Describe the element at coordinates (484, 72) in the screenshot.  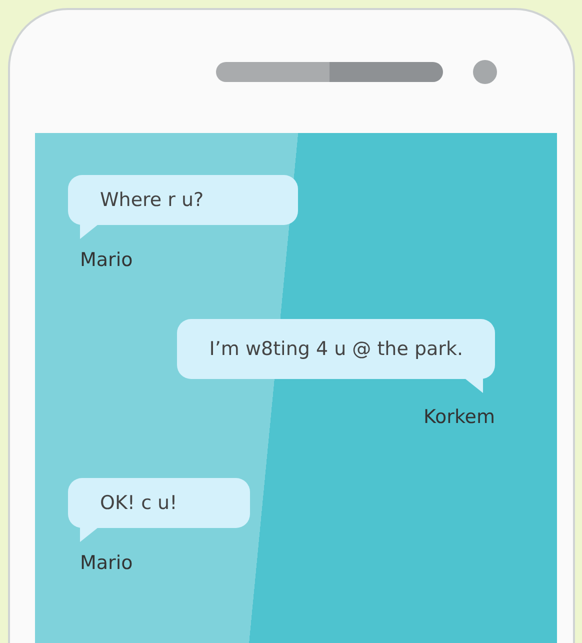
I see `camera-dot` at that location.